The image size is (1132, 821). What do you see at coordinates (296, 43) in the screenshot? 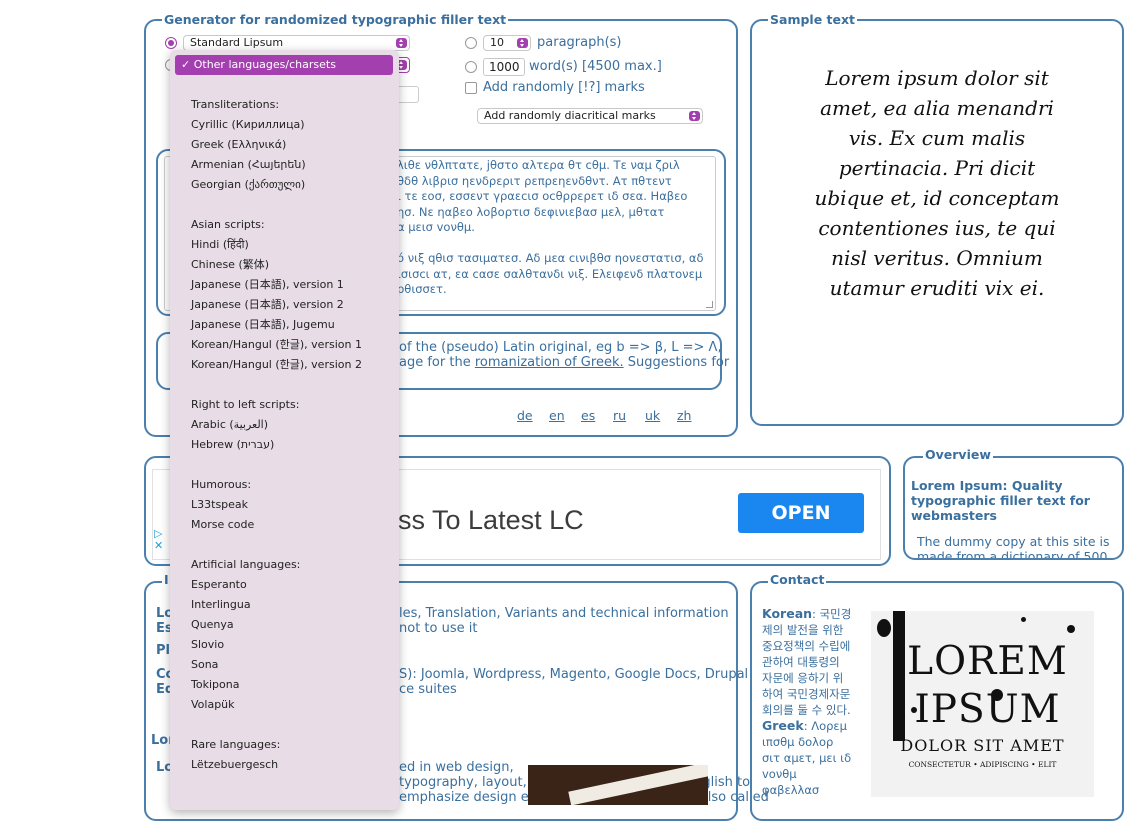
I see `source-select: Standard Lipsum` at bounding box center [296, 43].